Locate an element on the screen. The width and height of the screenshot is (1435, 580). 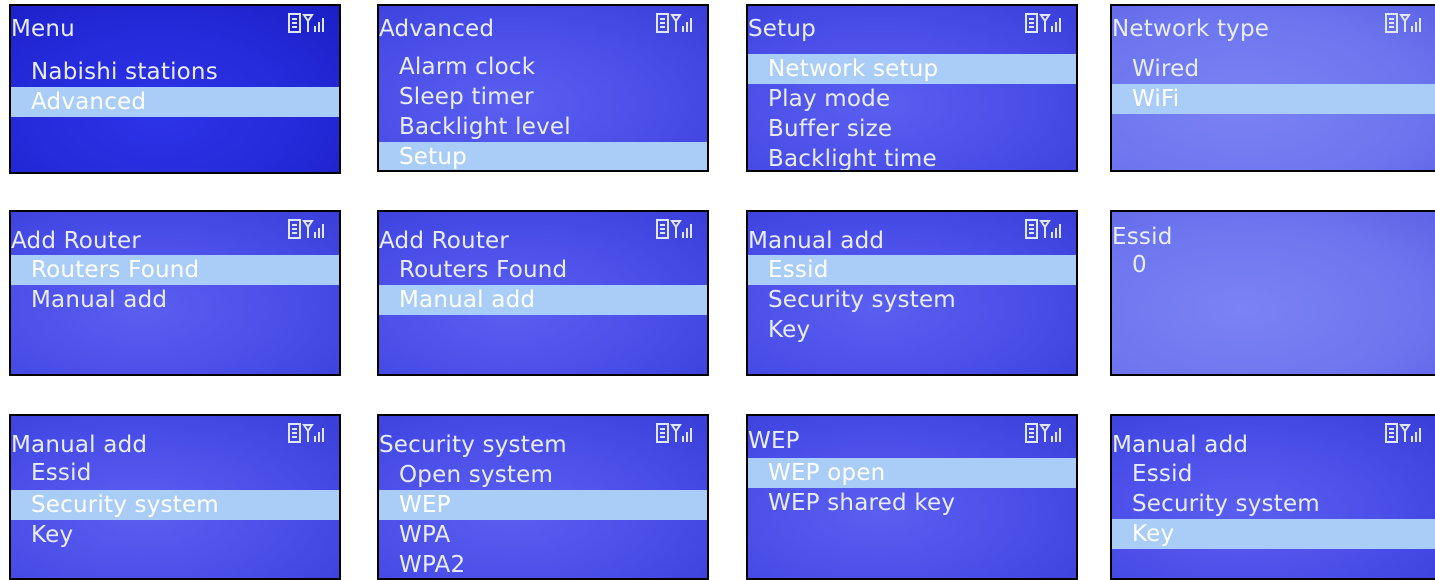
screen-title: WEP is located at coordinates (774, 441).